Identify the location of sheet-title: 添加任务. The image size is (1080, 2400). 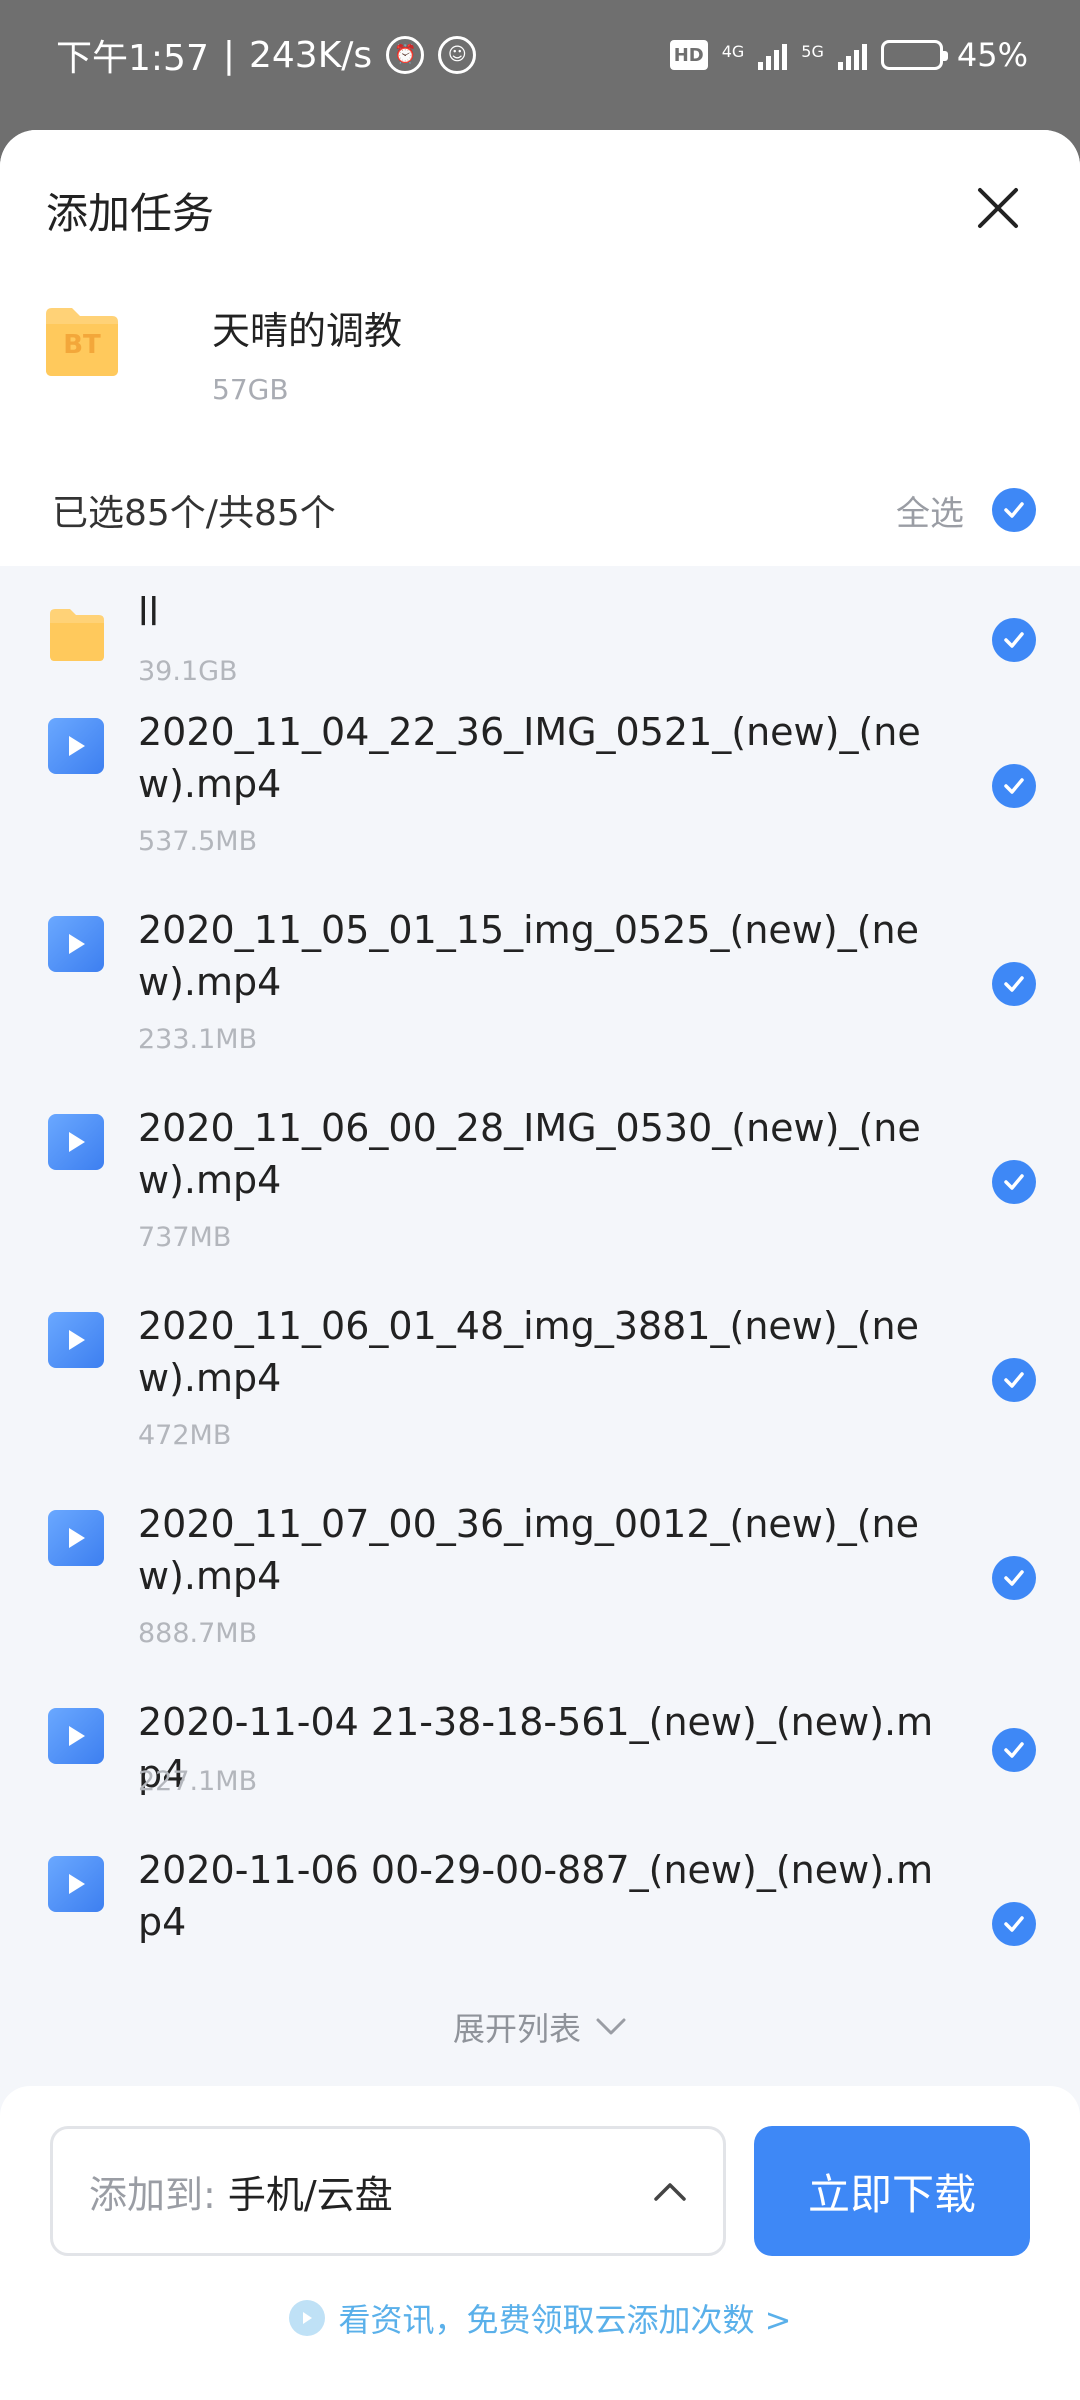
(130, 213).